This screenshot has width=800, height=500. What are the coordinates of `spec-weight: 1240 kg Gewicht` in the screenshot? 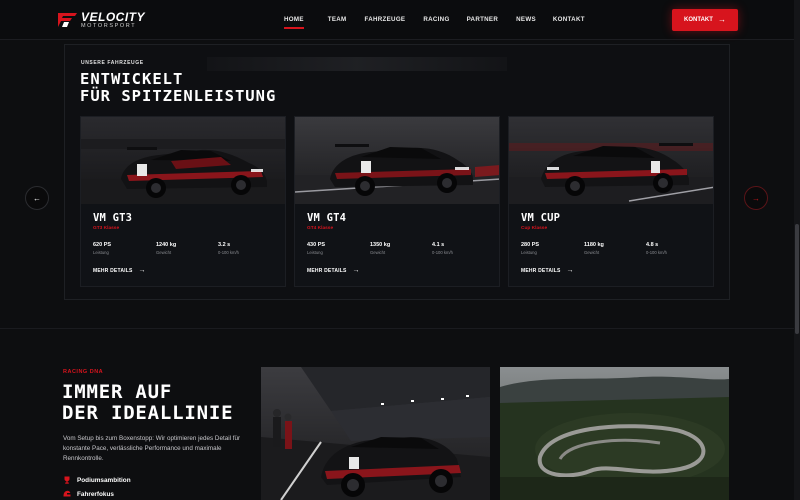 It's located at (166, 248).